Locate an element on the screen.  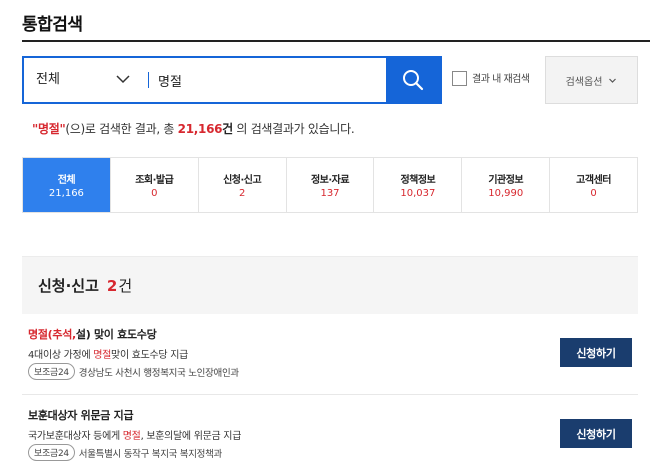
title-keyword: 명절 is located at coordinates (38, 334).